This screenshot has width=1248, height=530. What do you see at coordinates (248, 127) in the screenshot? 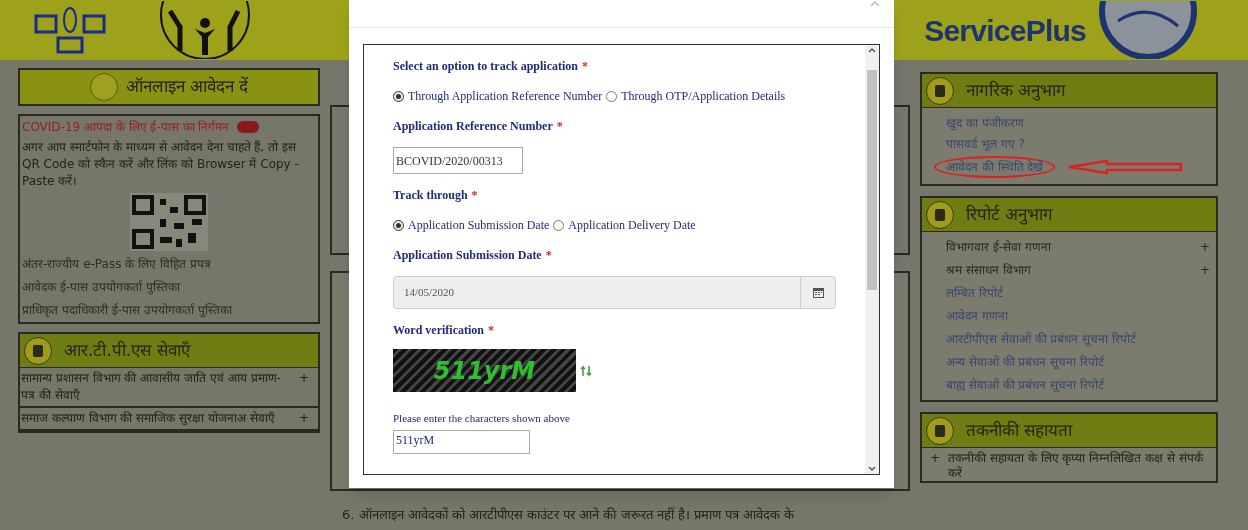
I see `new-badge-icon` at bounding box center [248, 127].